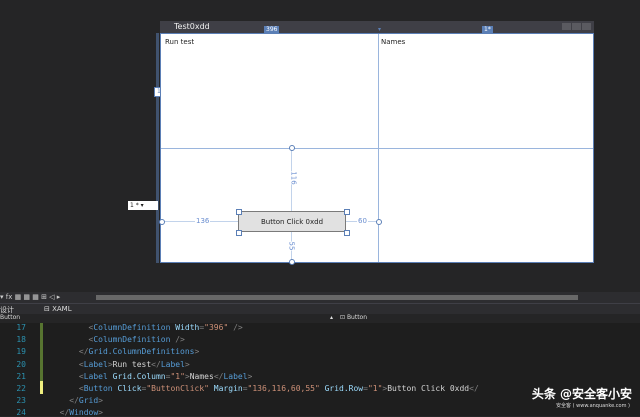 The image size is (640, 417). I want to click on breadcrumb: Button ▴ ⊡ Button, so click(320, 318).